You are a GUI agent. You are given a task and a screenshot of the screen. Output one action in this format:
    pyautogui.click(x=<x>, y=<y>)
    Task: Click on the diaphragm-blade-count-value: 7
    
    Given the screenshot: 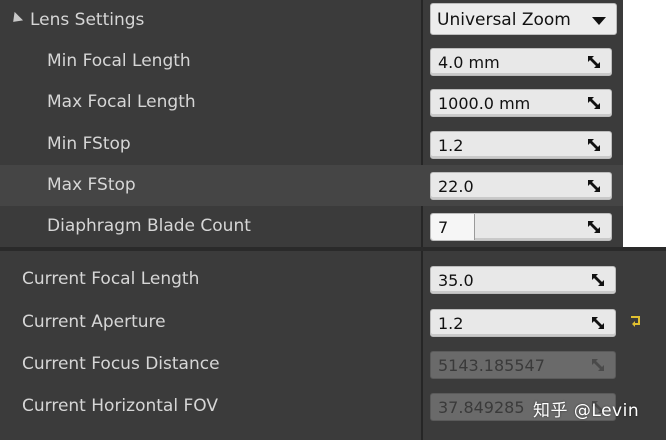 What is the action you would take?
    pyautogui.click(x=443, y=227)
    